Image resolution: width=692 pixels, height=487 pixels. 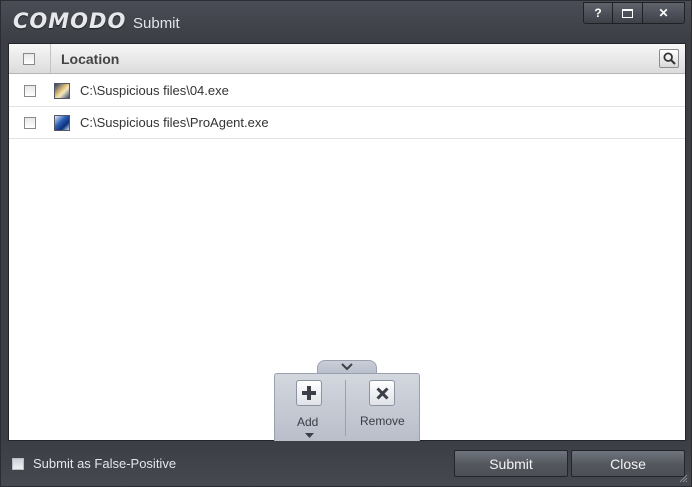 I want to click on title-bar: COMODO Submit ? ✕, so click(x=346, y=21).